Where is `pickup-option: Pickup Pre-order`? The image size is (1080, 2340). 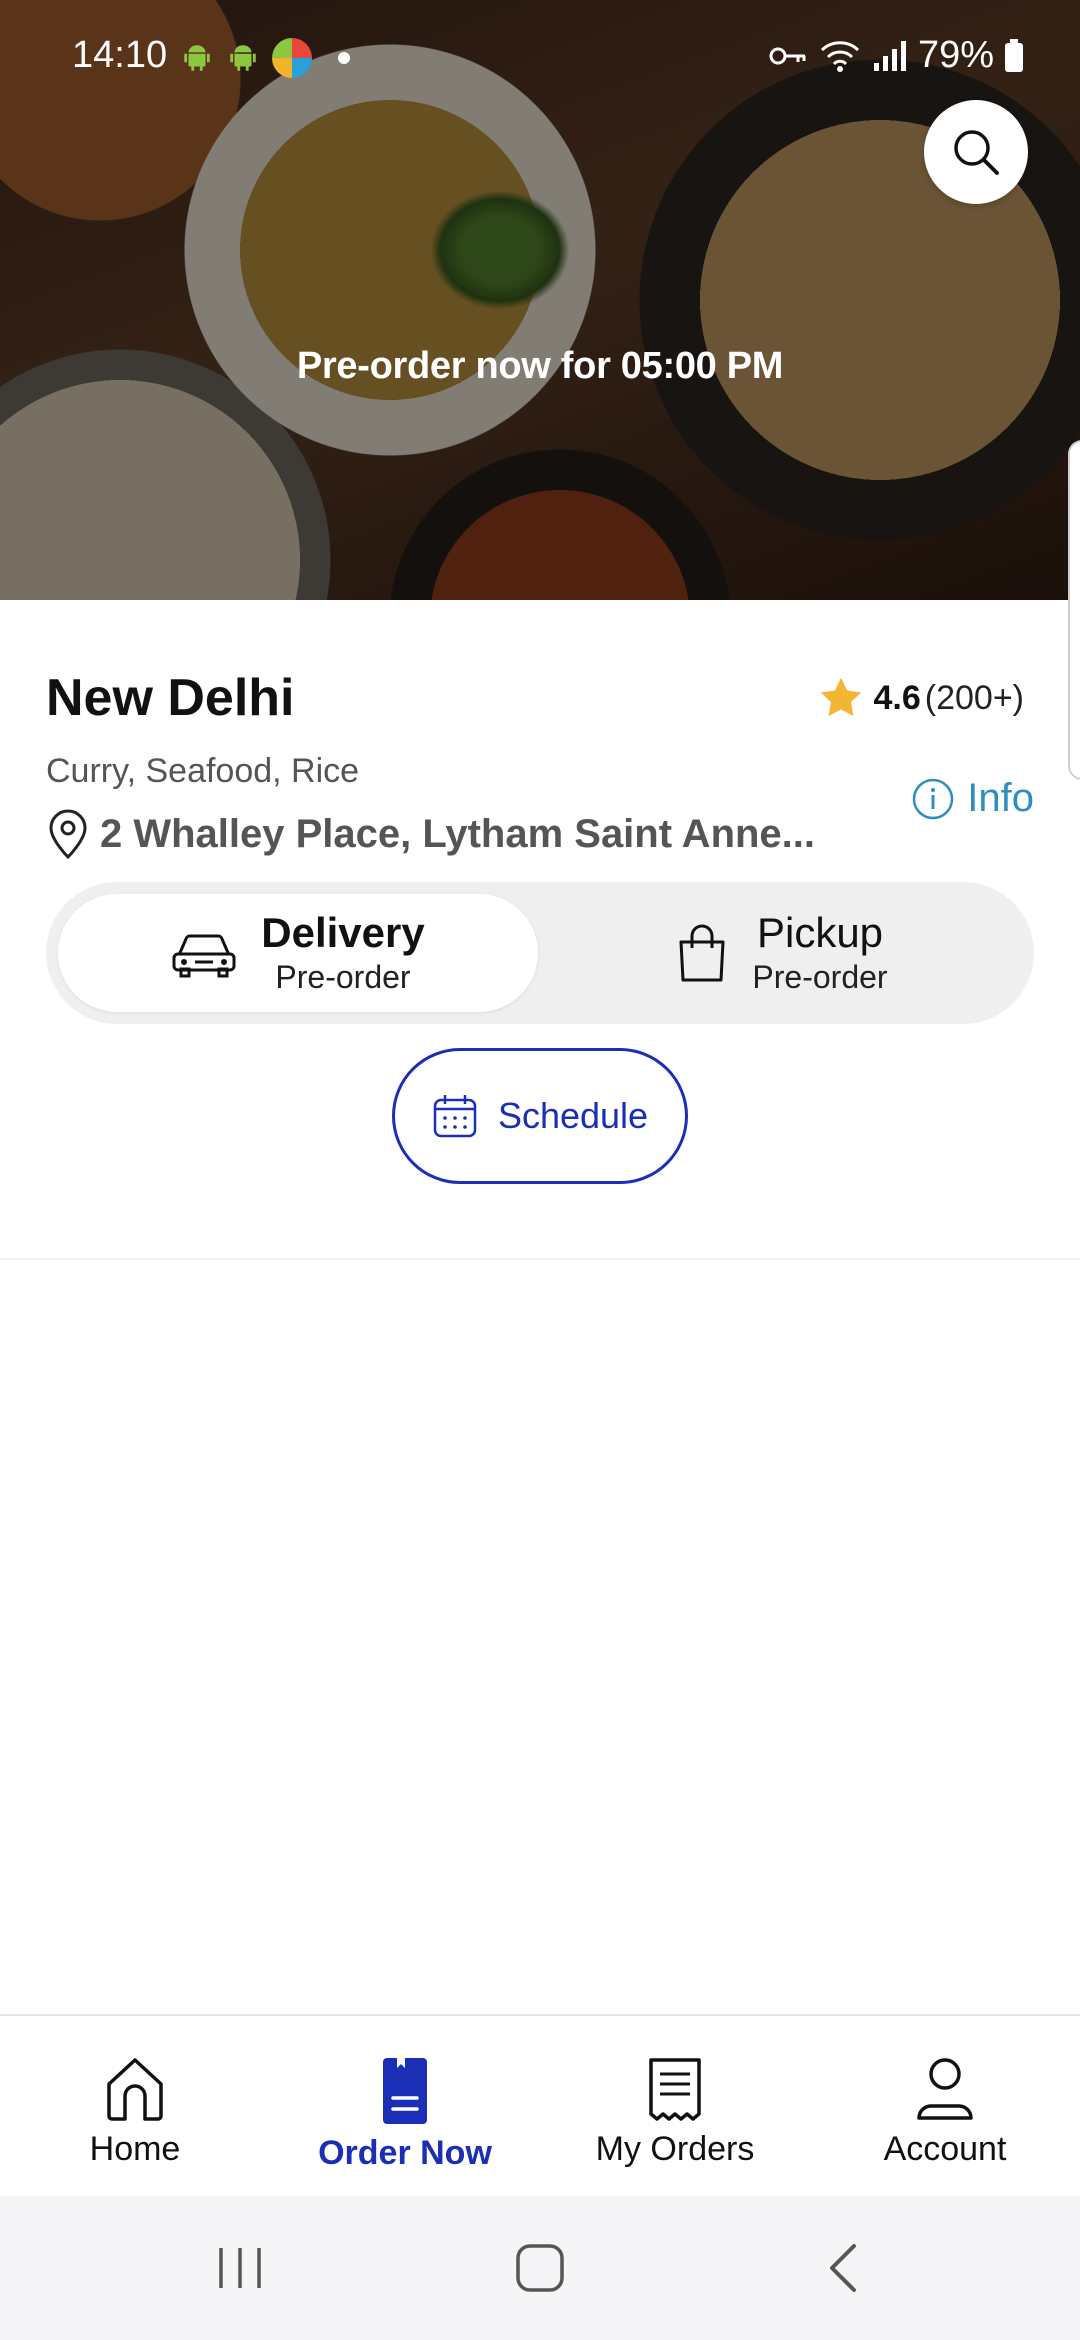 pickup-option: Pickup Pre-order is located at coordinates (782, 953).